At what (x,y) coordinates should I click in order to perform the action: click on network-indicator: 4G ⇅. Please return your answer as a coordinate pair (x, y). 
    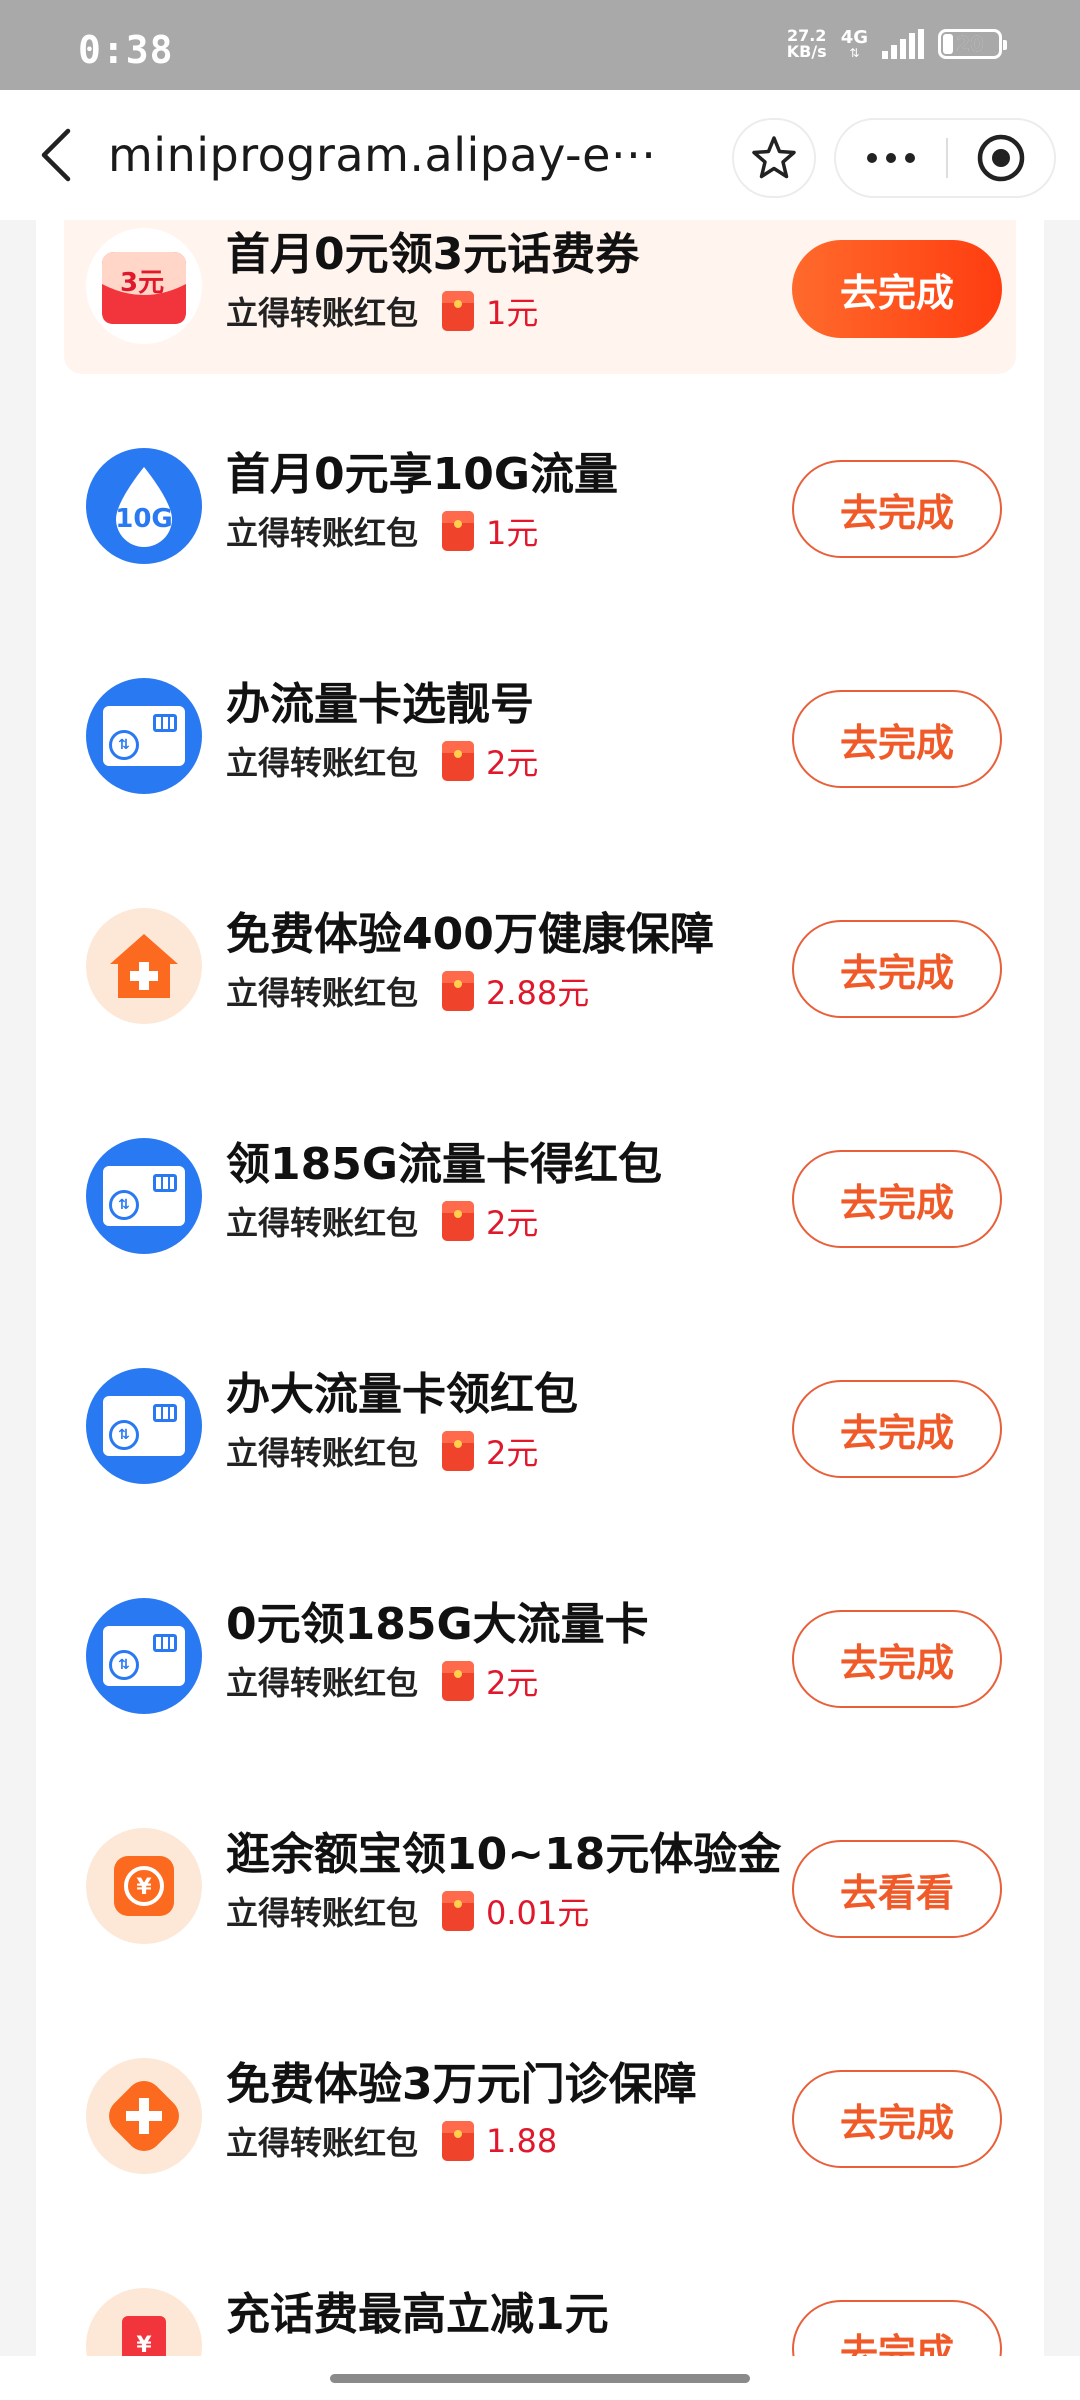
    Looking at the image, I should click on (854, 43).